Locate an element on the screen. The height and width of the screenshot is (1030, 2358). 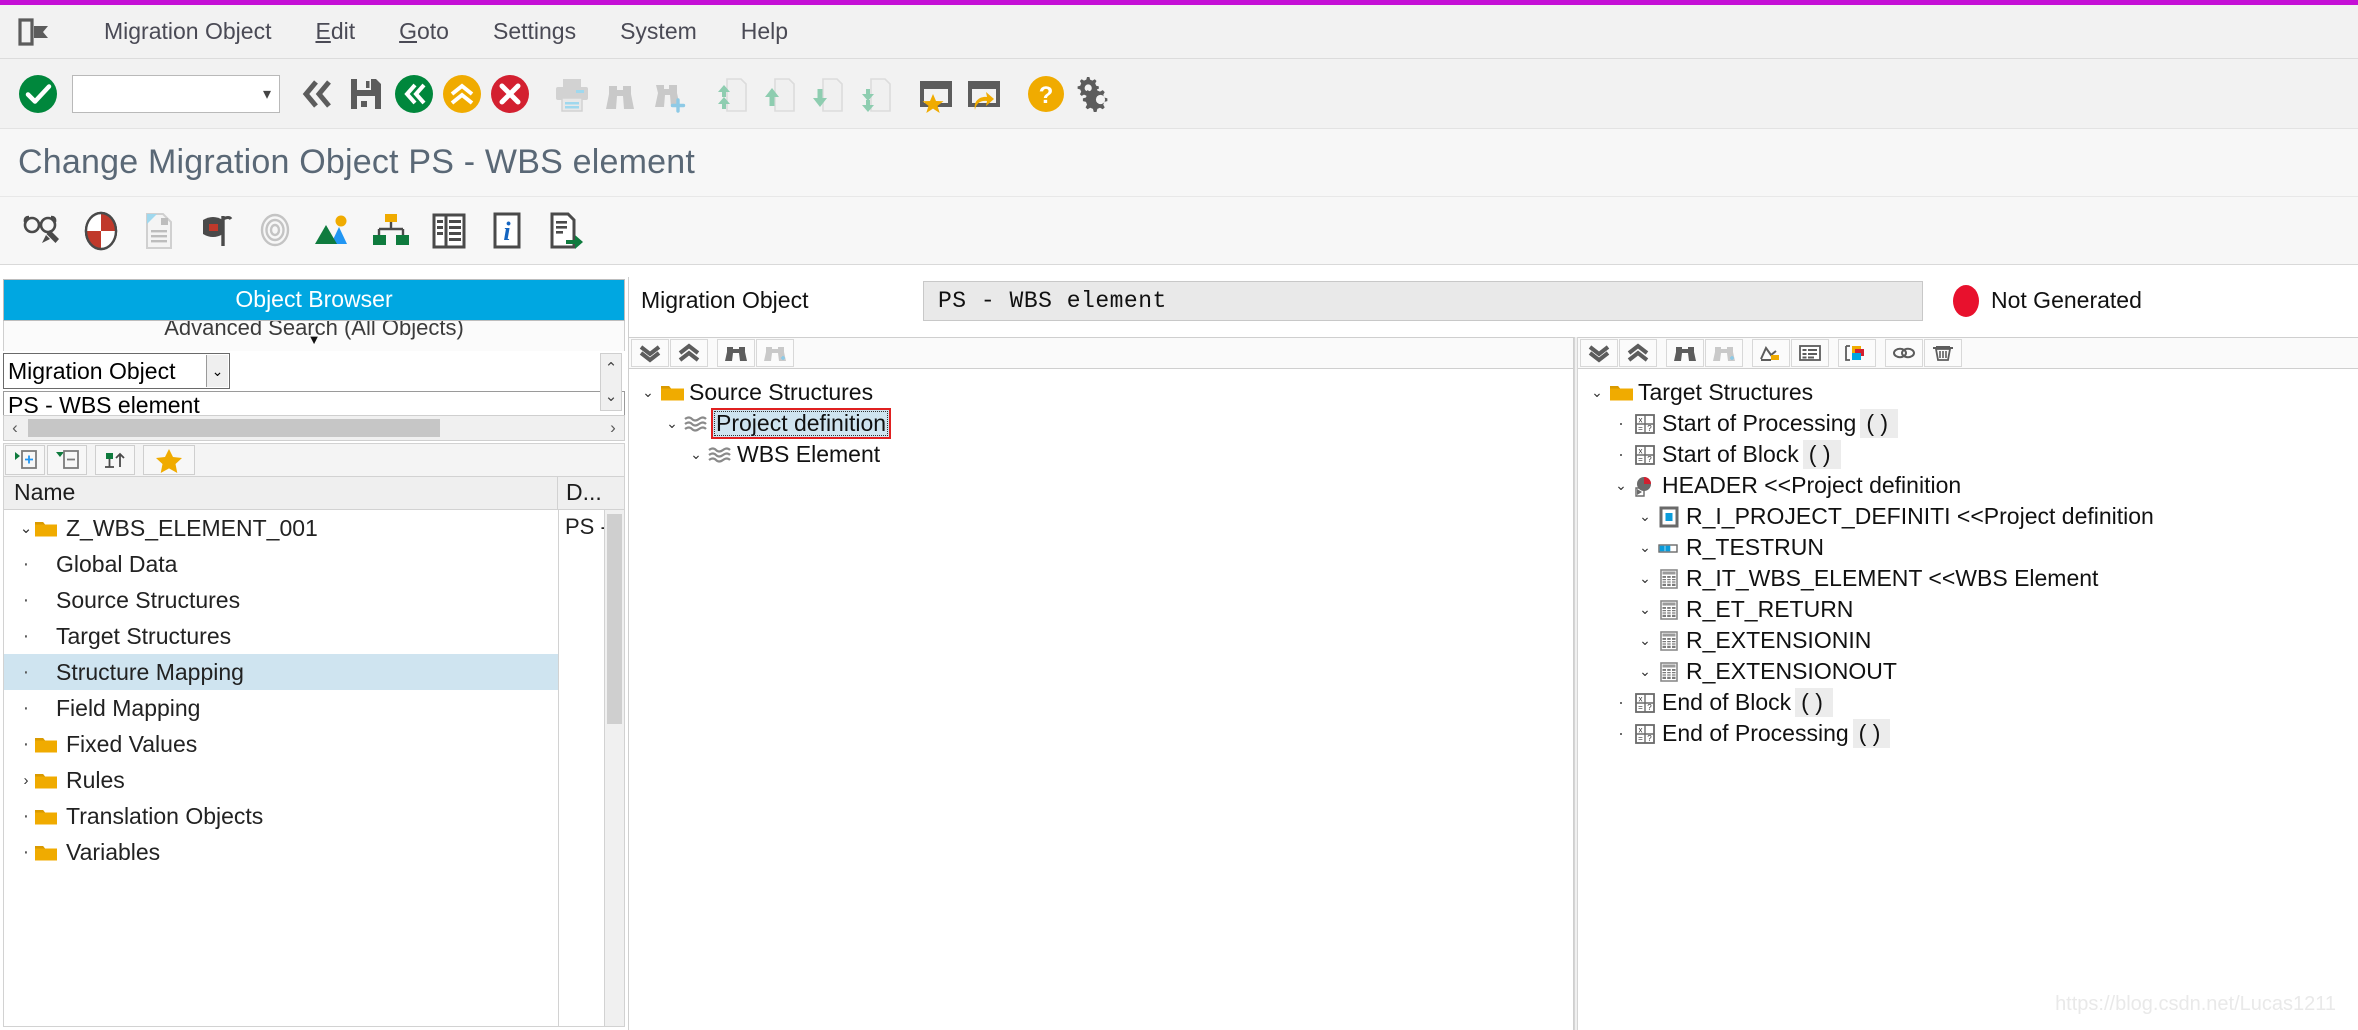
target-tree-row-r-et-return: ⌄ R_ET_RETURN is located at coordinates (1968, 609).